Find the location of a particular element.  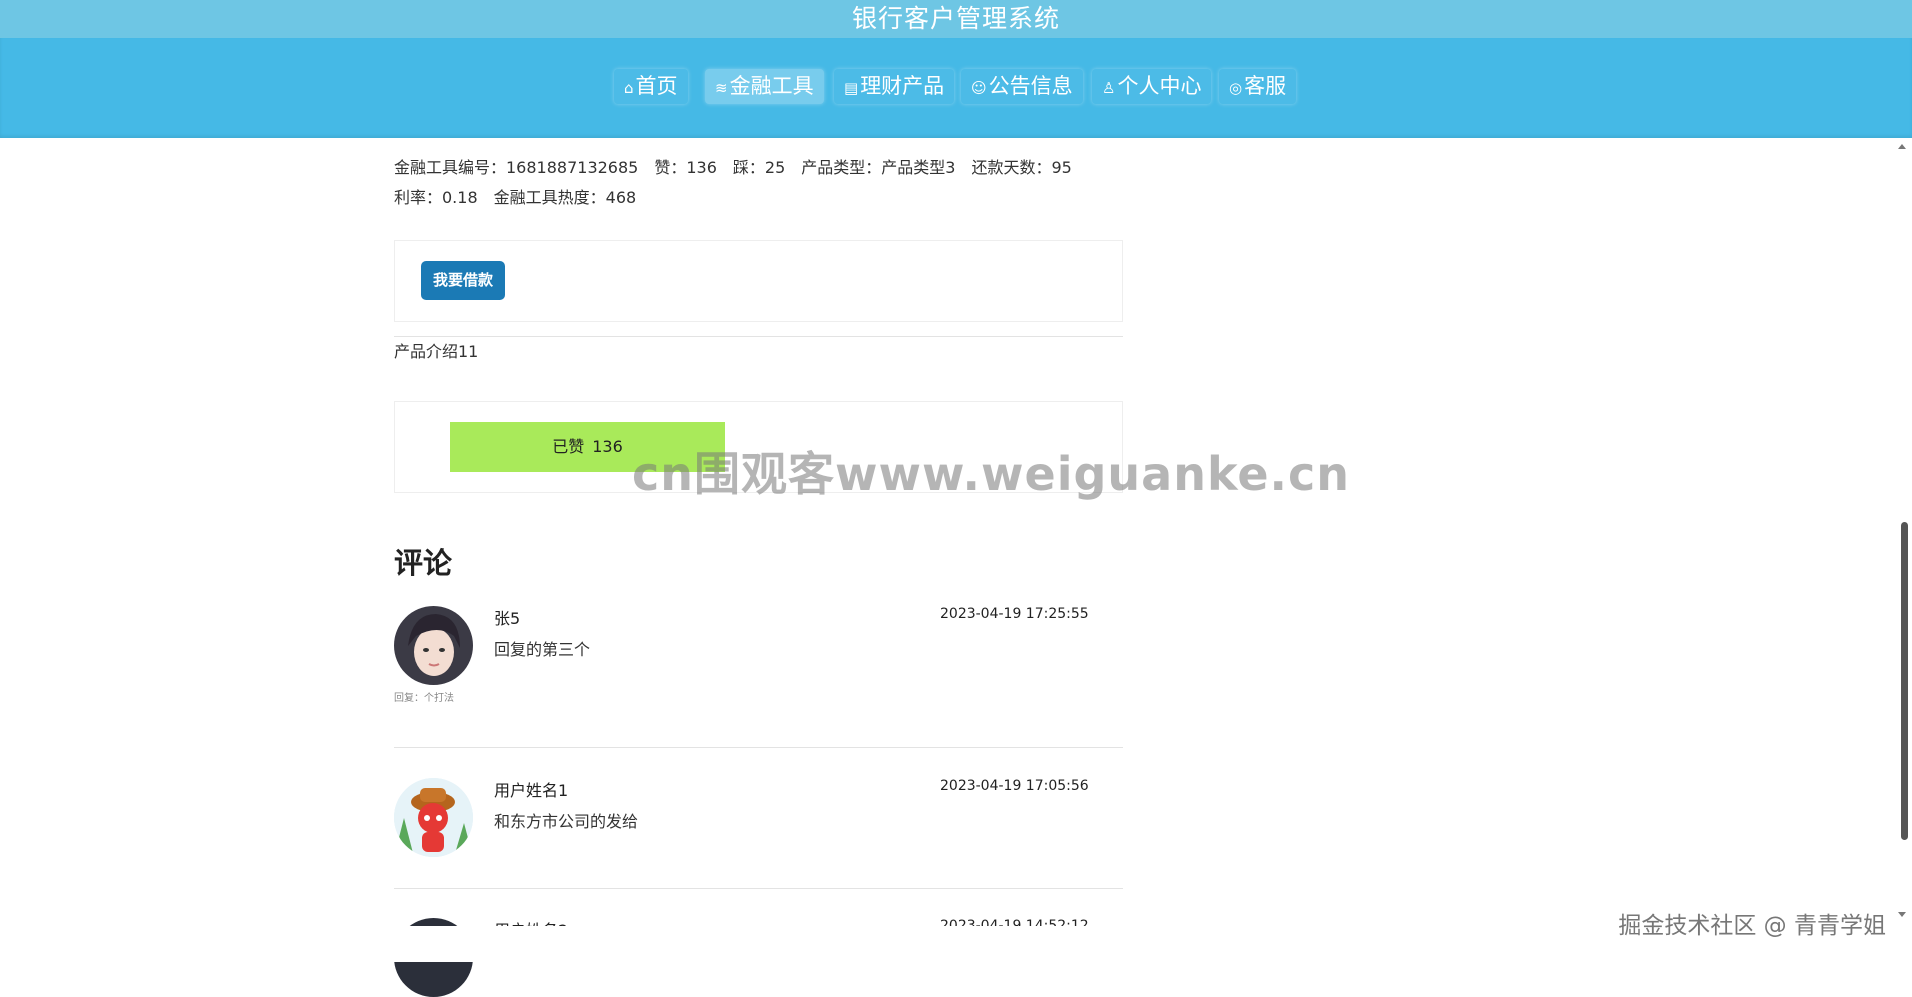

calendar-icon: ▤ is located at coordinates (851, 88).